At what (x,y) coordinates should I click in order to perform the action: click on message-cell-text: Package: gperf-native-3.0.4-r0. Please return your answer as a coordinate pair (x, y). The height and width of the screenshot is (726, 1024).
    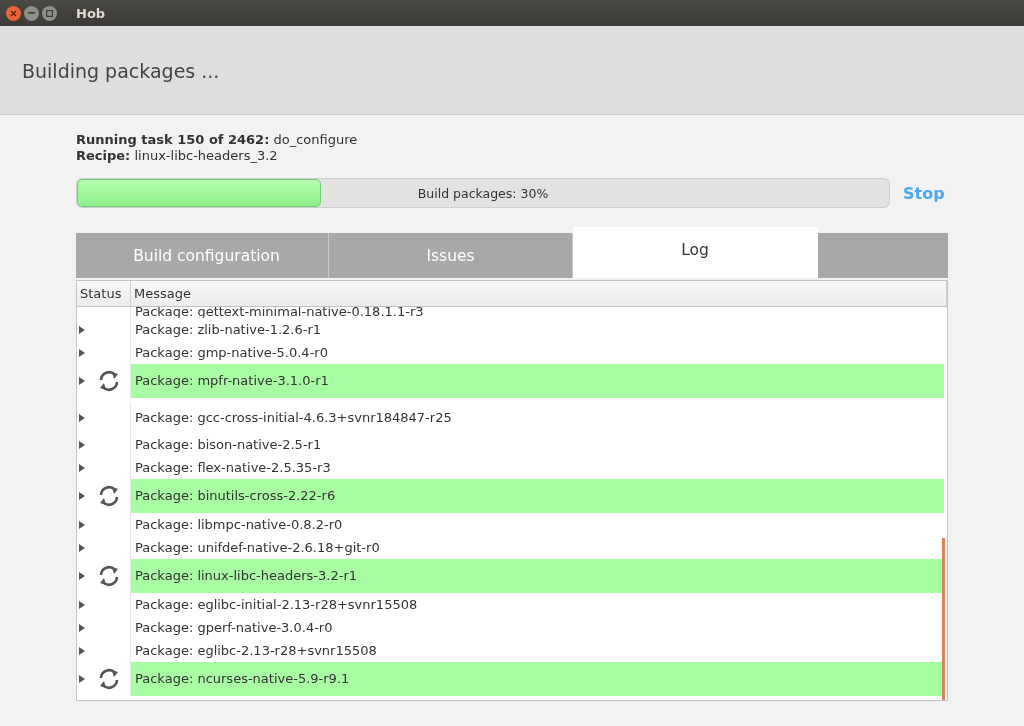
    Looking at the image, I should click on (234, 627).